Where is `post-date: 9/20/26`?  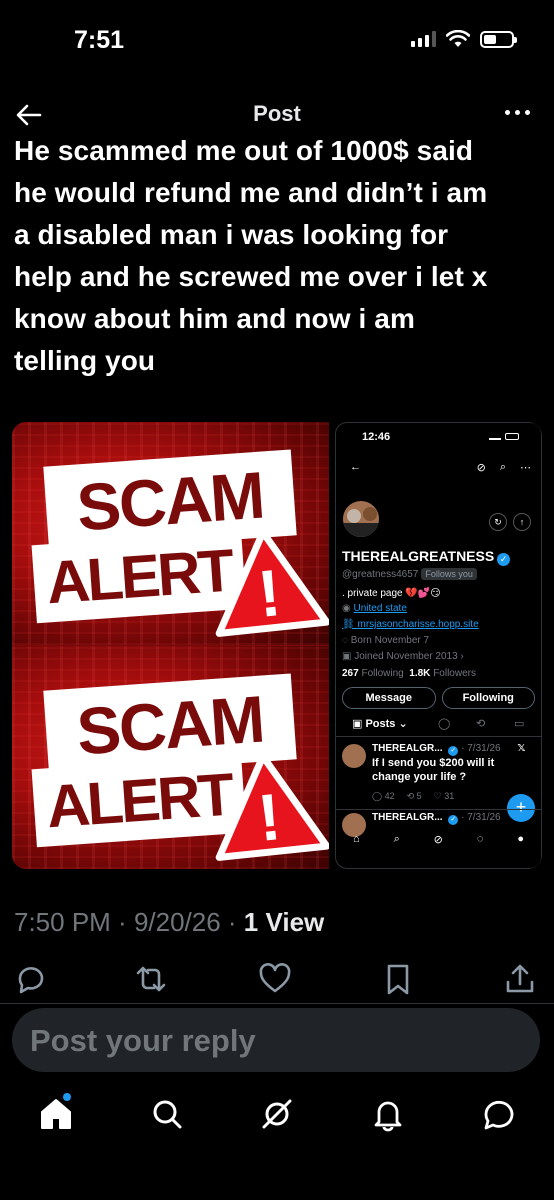 post-date: 9/20/26 is located at coordinates (177, 922).